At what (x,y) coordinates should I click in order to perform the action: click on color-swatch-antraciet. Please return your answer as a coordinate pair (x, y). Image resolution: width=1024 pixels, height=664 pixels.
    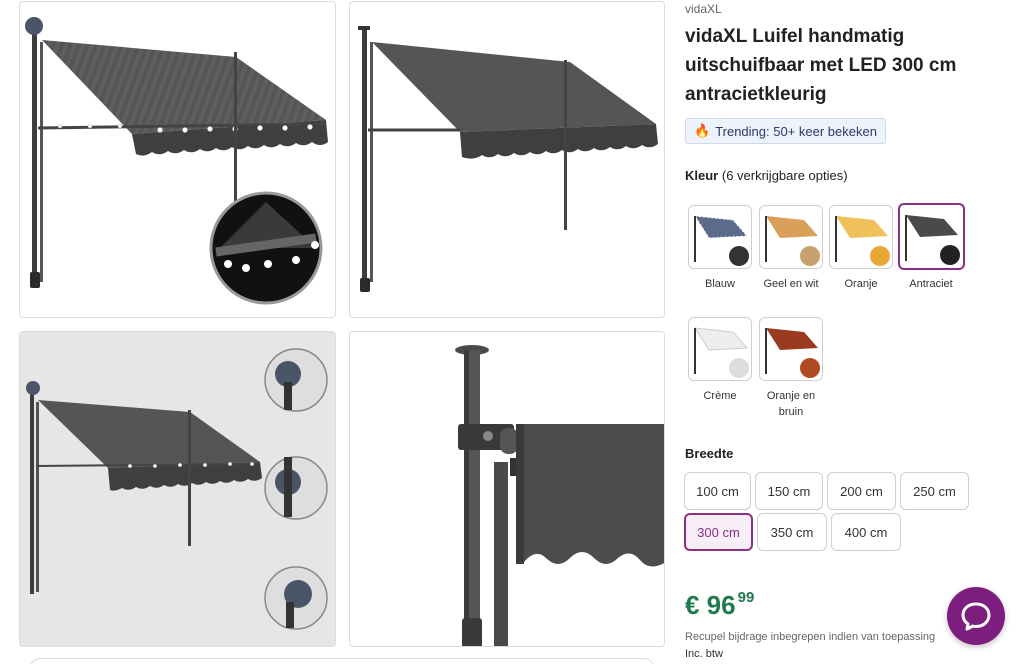
    Looking at the image, I should click on (931, 236).